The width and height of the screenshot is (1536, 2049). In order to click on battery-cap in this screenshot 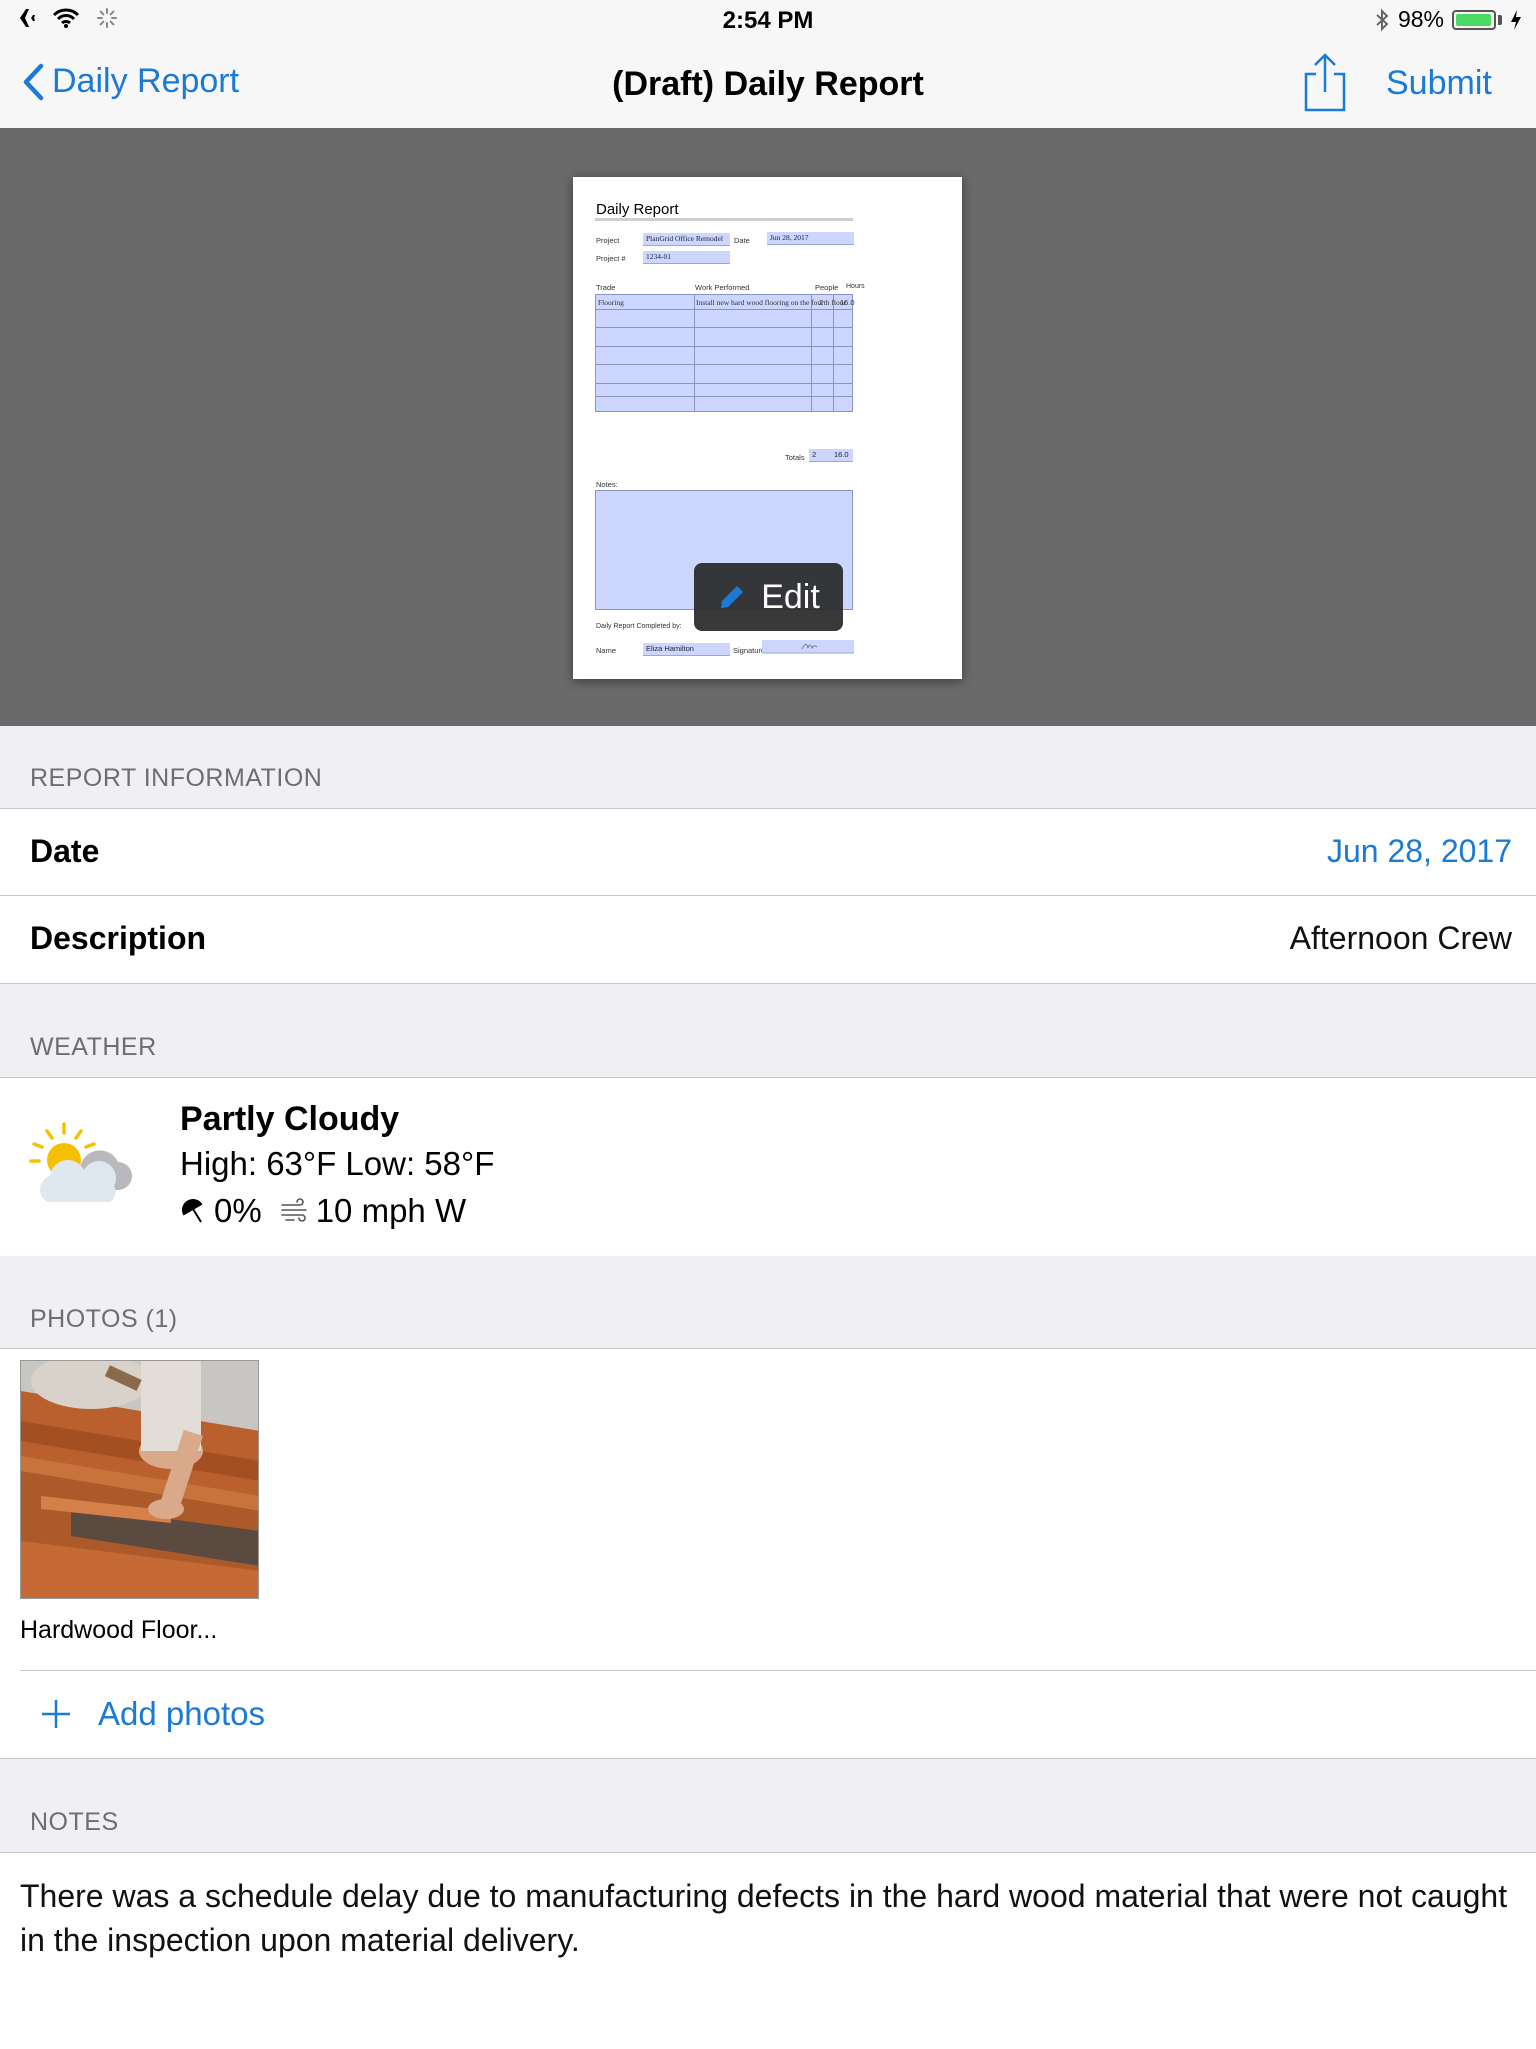, I will do `click(1500, 19)`.